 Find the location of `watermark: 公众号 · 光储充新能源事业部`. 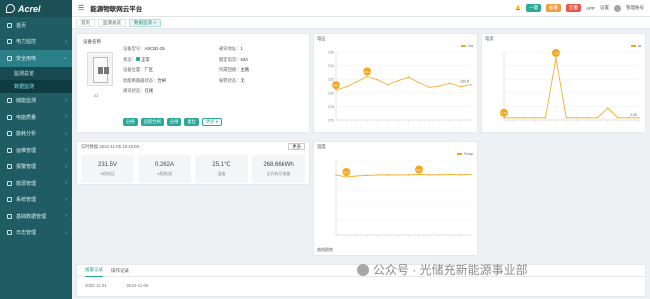

watermark: 公众号 · 光储充新能源事业部 is located at coordinates (442, 269).